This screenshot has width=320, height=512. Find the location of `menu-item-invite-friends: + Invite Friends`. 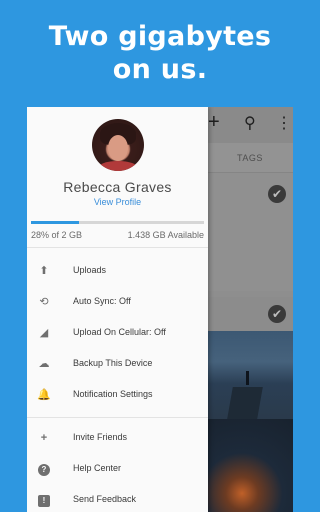

menu-item-invite-friends: + Invite Friends is located at coordinates (117, 438).